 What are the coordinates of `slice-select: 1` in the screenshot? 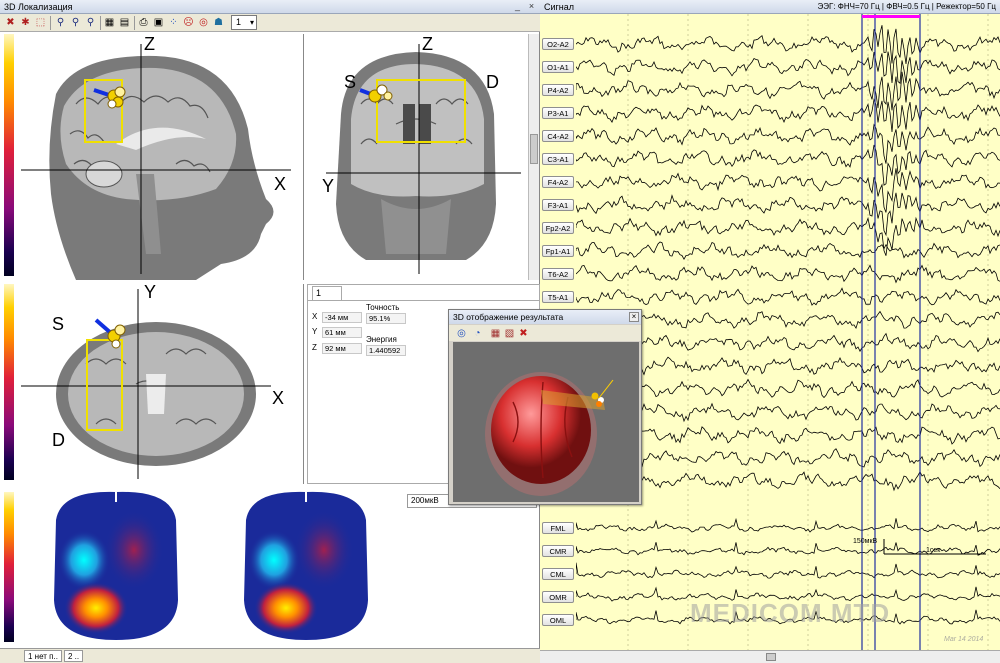 It's located at (244, 22).